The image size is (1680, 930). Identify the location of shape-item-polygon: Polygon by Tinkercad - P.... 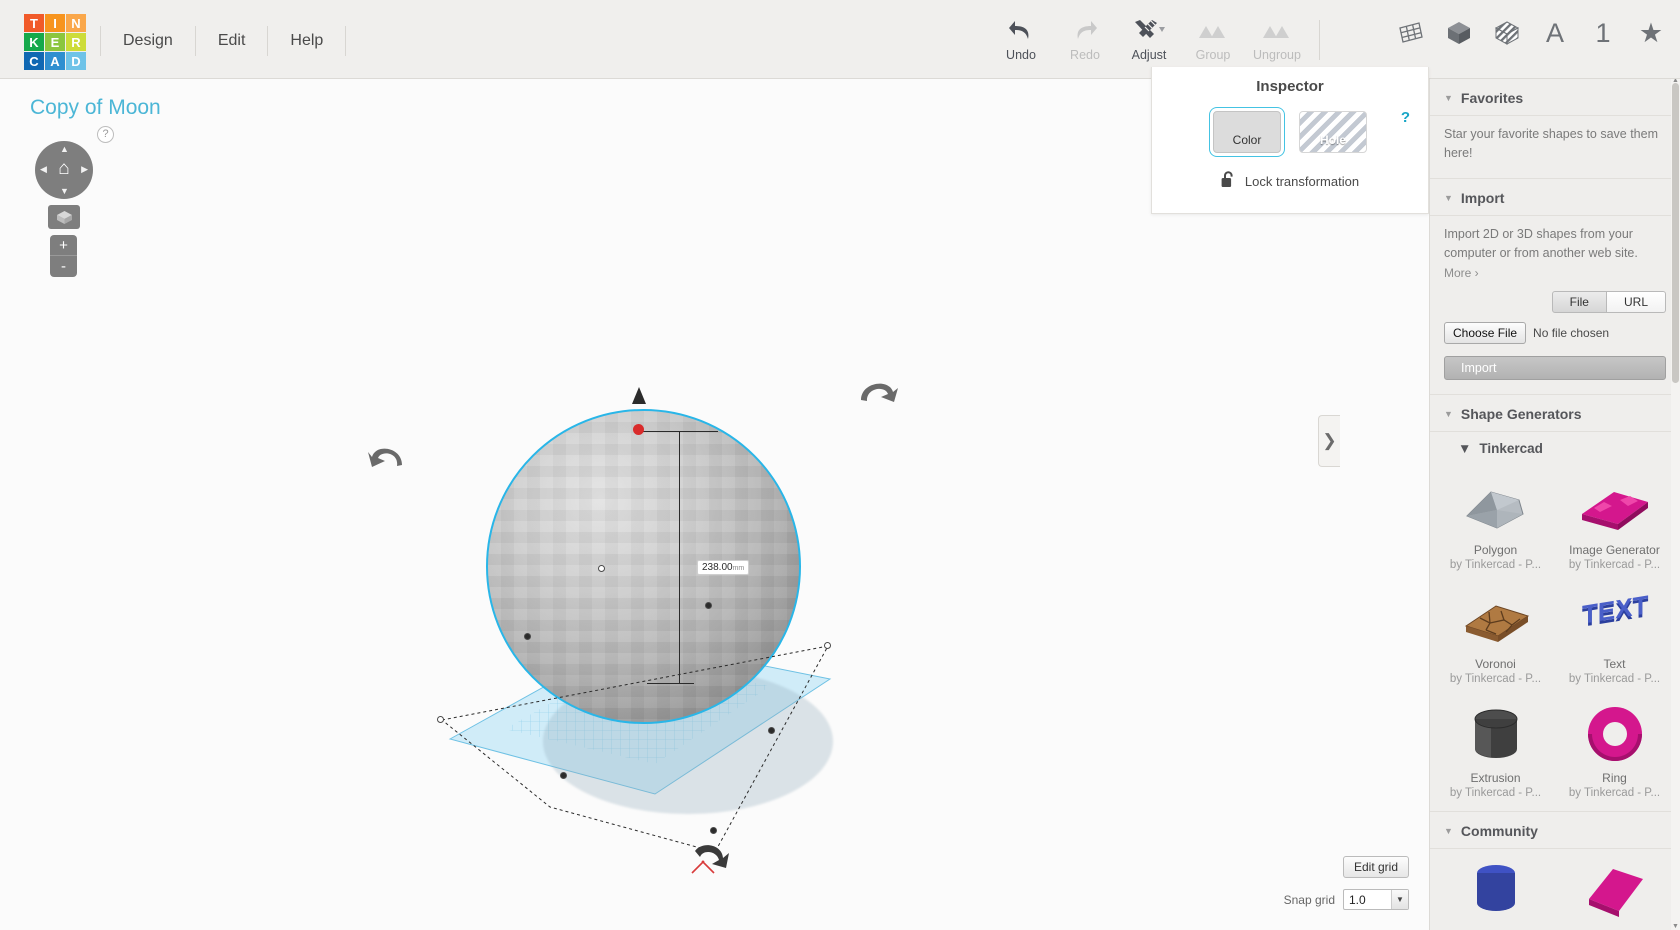
(1495, 524).